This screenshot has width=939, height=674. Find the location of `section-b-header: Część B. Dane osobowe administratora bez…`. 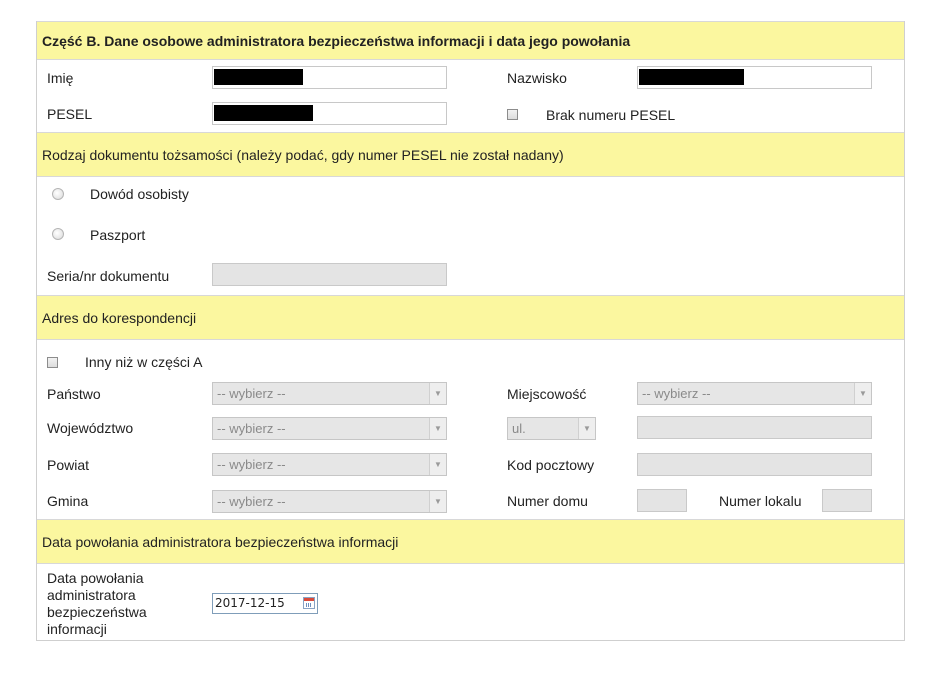

section-b-header: Część B. Dane osobowe administratora bez… is located at coordinates (470, 40).